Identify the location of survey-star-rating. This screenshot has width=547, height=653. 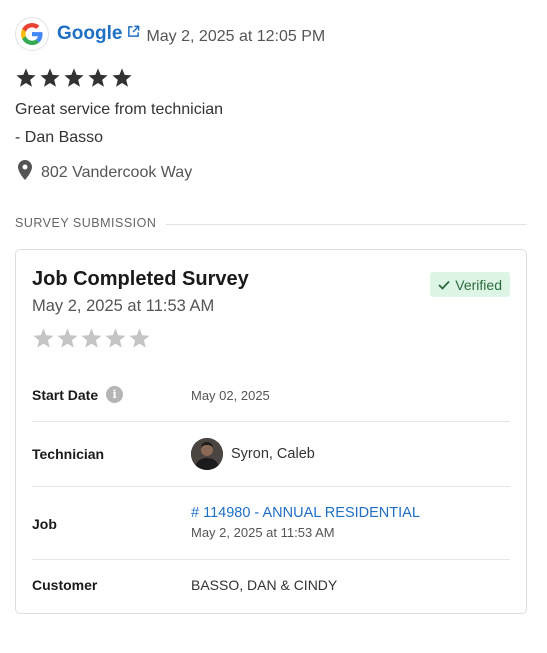
(91, 338).